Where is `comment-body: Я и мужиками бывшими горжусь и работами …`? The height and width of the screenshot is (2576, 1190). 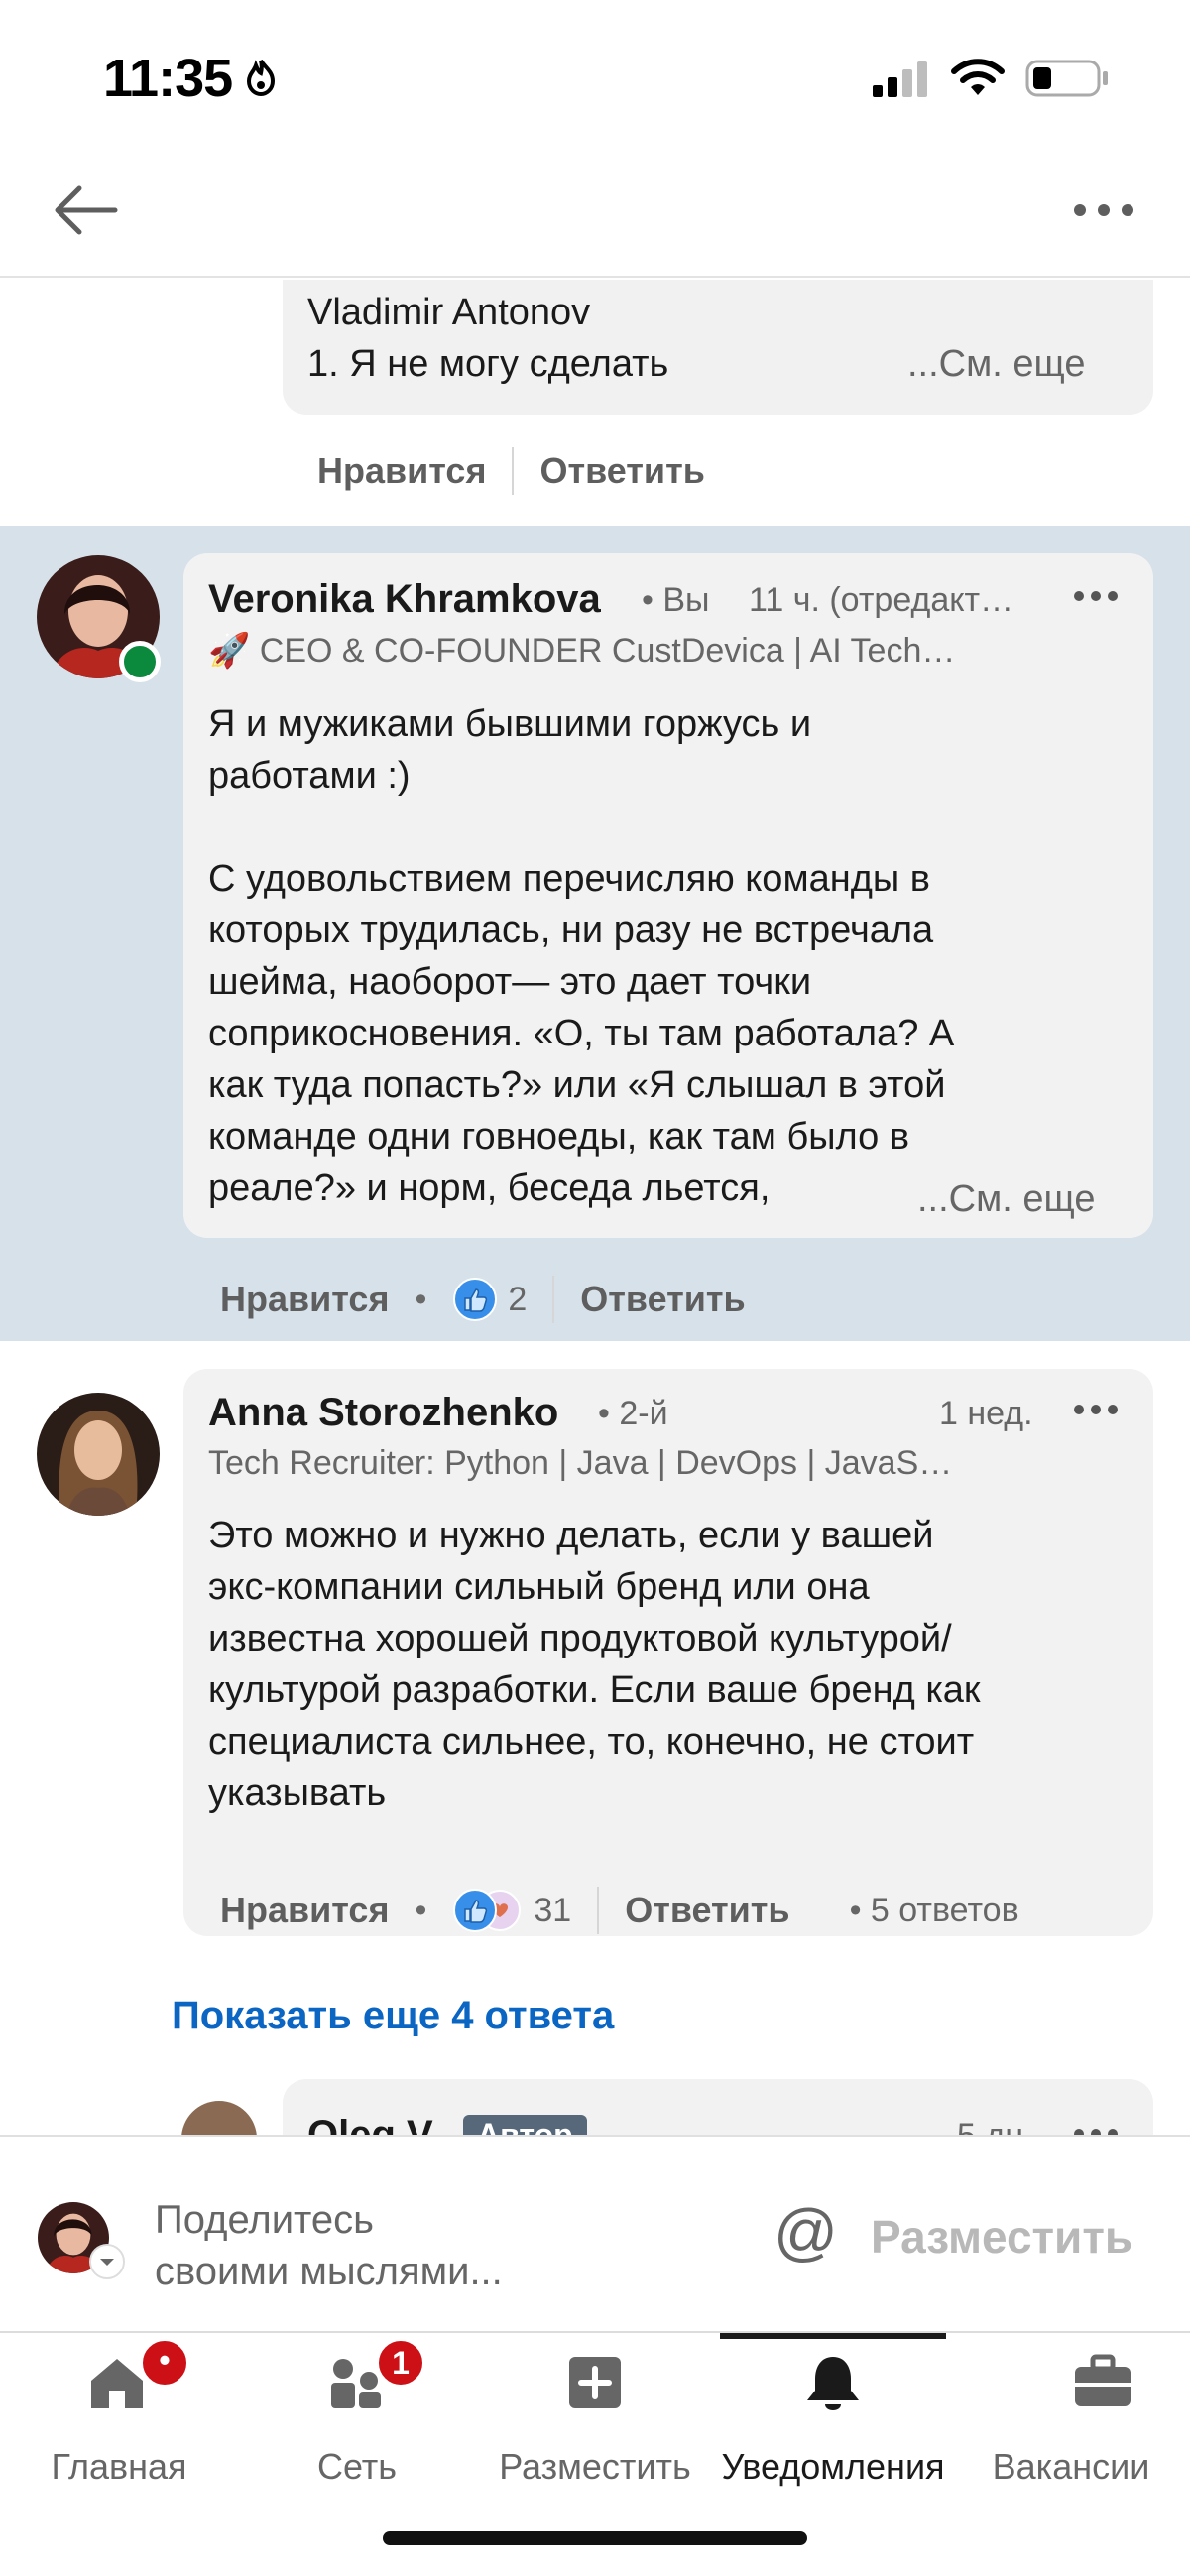
comment-body: Я и мужиками бывшими горжусь и работами … is located at coordinates (581, 956).